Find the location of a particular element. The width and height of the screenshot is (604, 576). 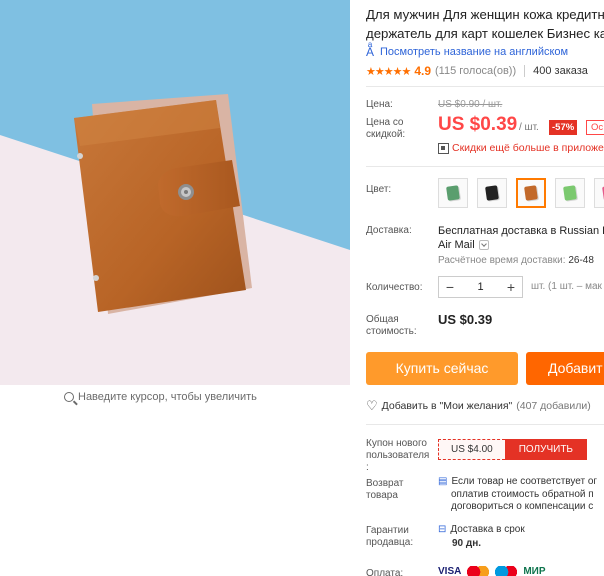

app-promo: Скидки ещё больше в приложе is located at coordinates (521, 148).